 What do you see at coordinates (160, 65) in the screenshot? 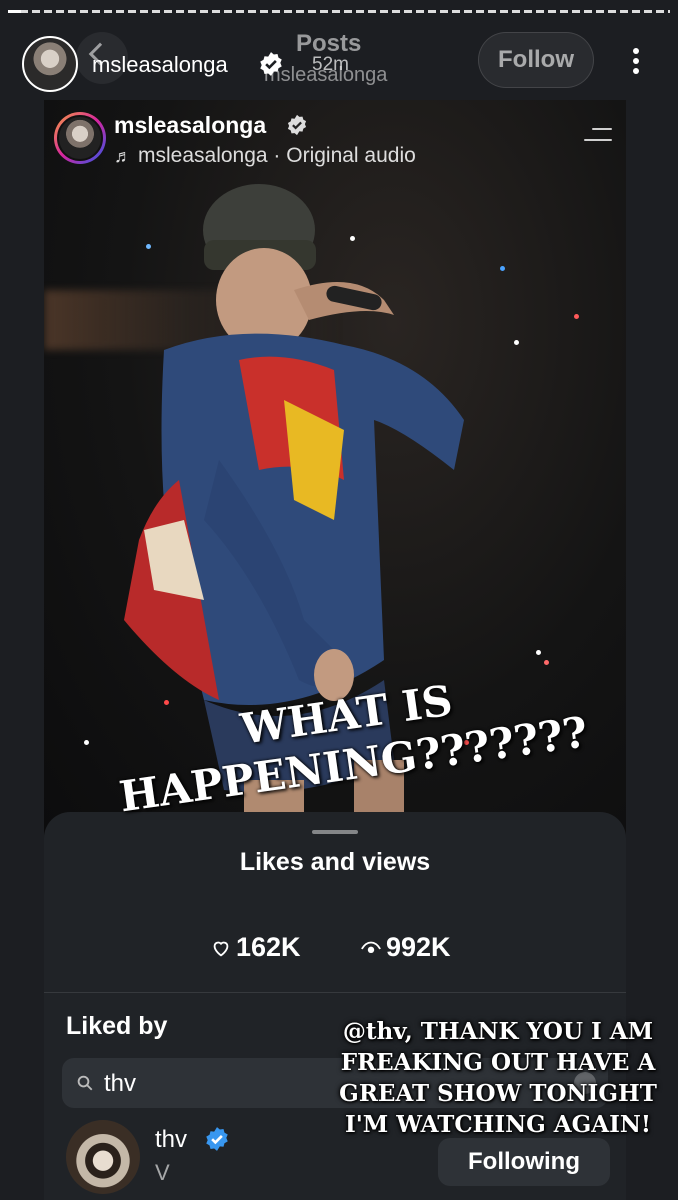
I see `story-username: msleasalonga` at bounding box center [160, 65].